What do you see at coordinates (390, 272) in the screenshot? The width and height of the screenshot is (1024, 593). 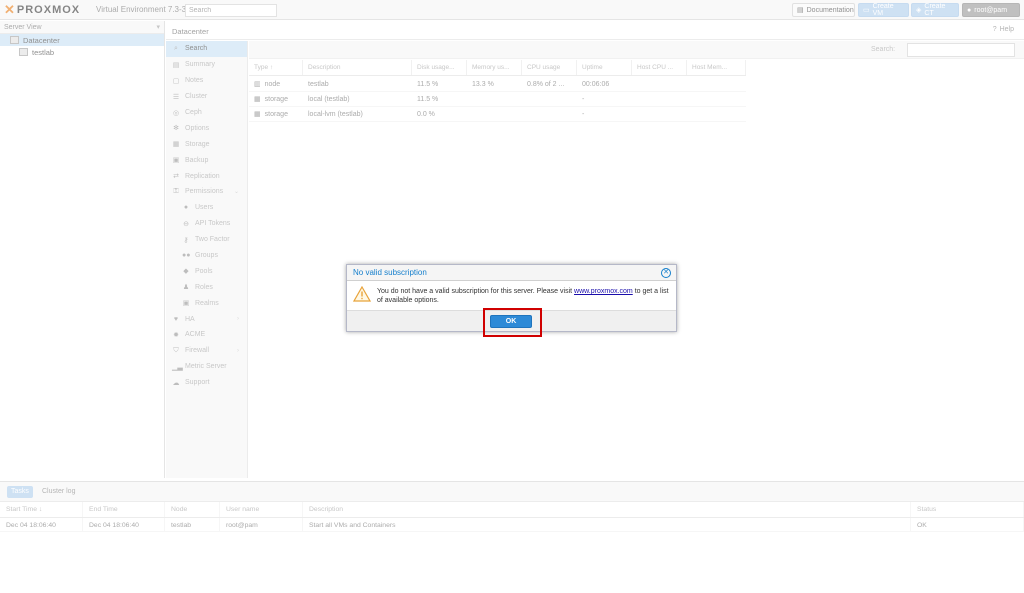 I see `dialog-title: No valid subscription` at bounding box center [390, 272].